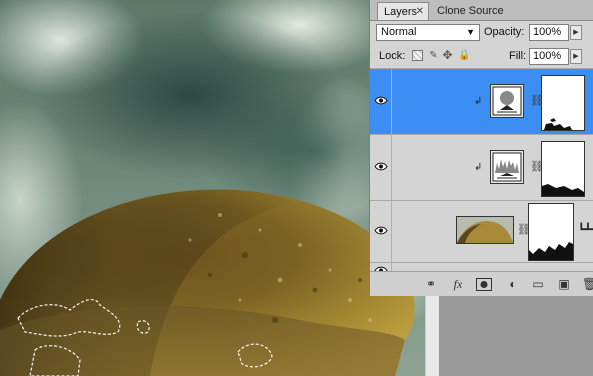 Image resolution: width=593 pixels, height=376 pixels. I want to click on link-icon: ⚭, so click(431, 284).